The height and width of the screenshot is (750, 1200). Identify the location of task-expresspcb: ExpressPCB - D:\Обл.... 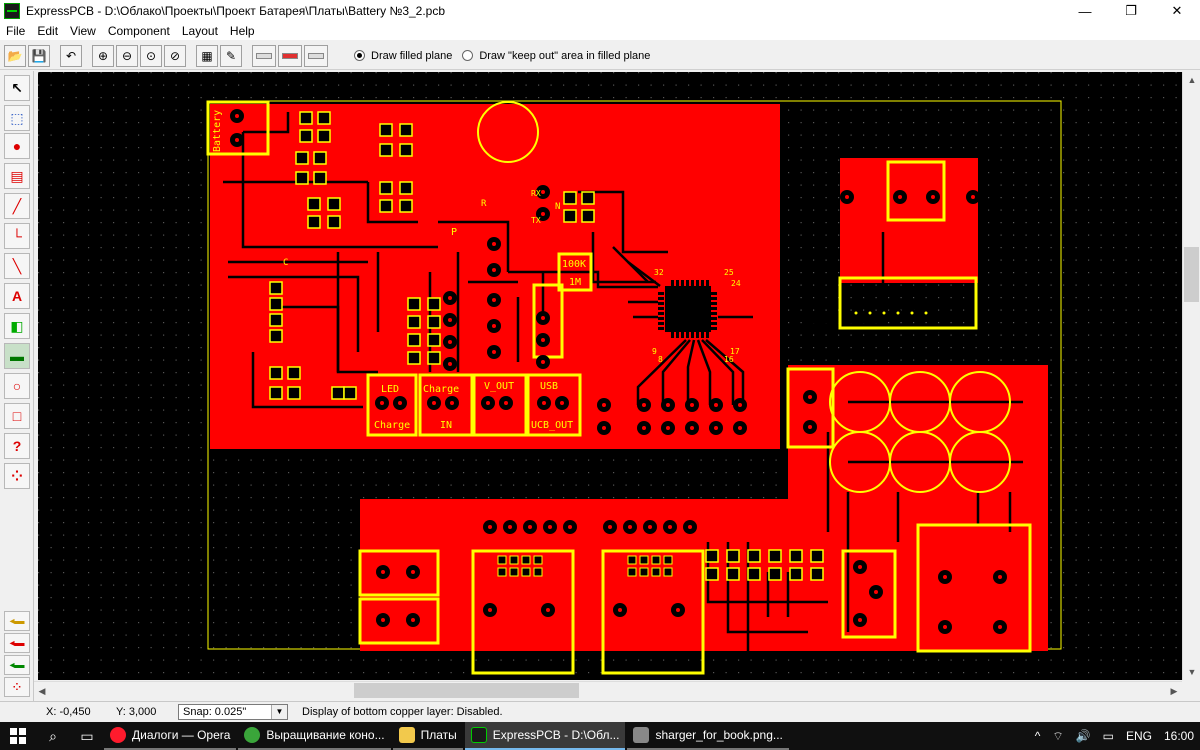
(545, 736).